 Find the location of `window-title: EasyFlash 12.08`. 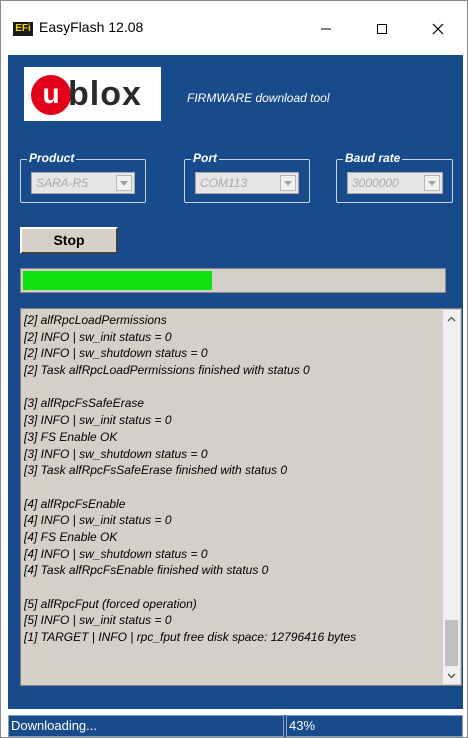

window-title: EasyFlash 12.08 is located at coordinates (91, 27).